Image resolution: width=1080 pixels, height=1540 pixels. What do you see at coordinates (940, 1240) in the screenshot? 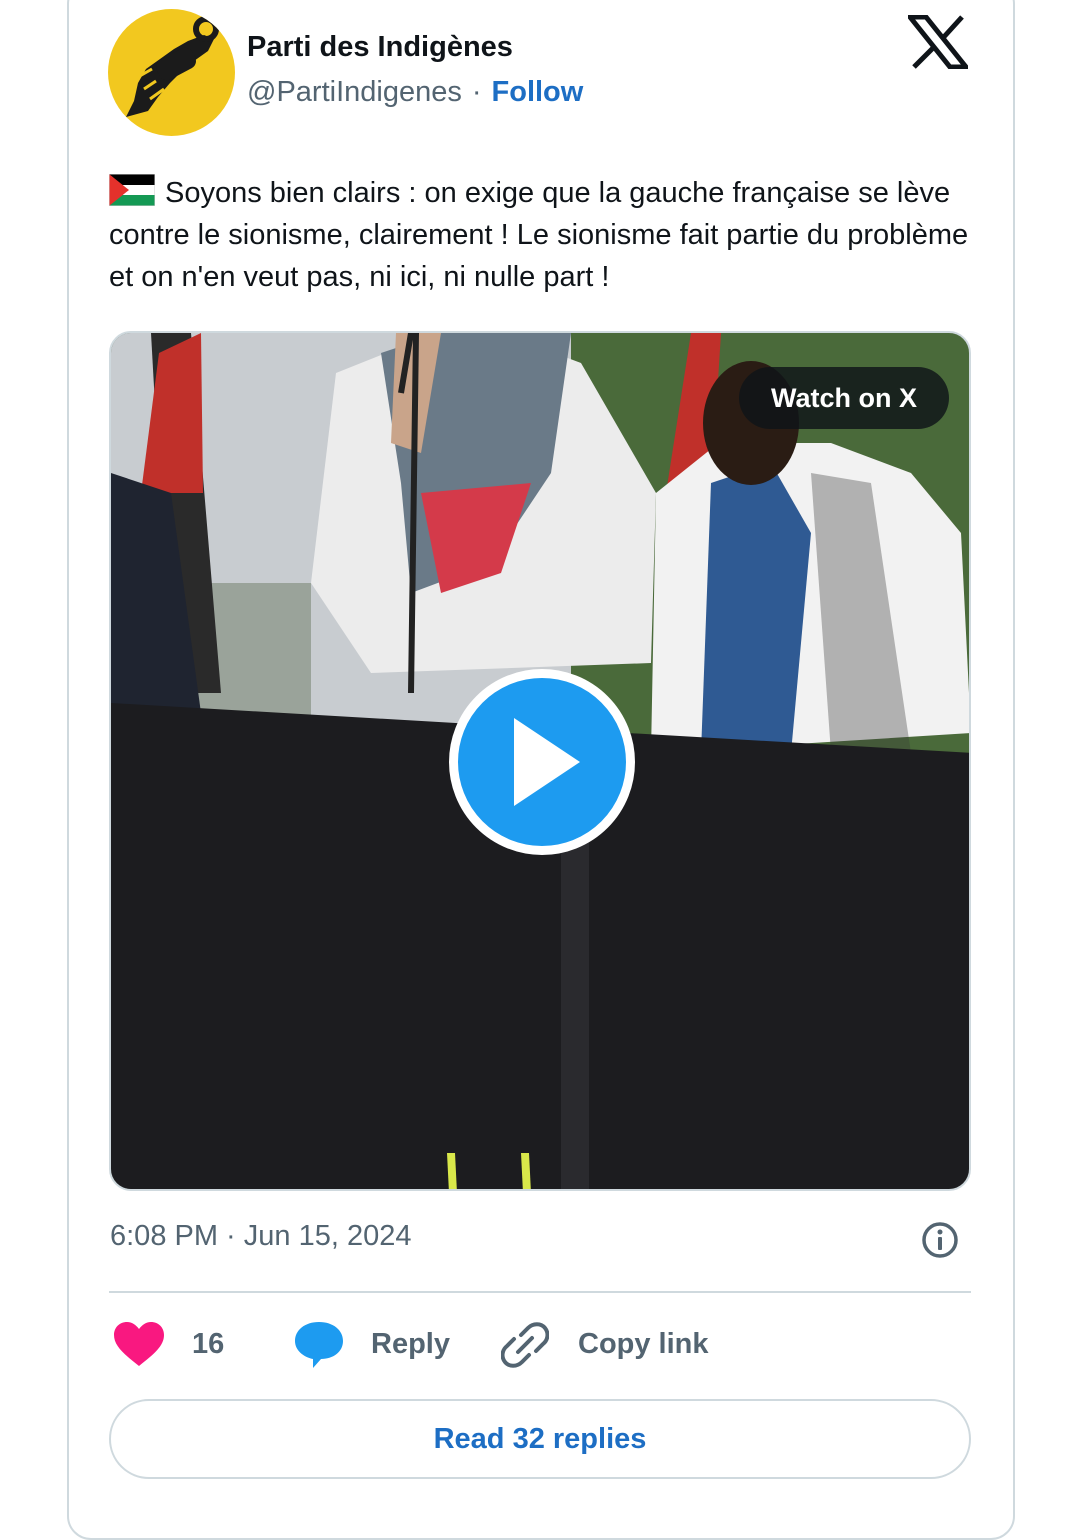
I see `info-icon` at bounding box center [940, 1240].